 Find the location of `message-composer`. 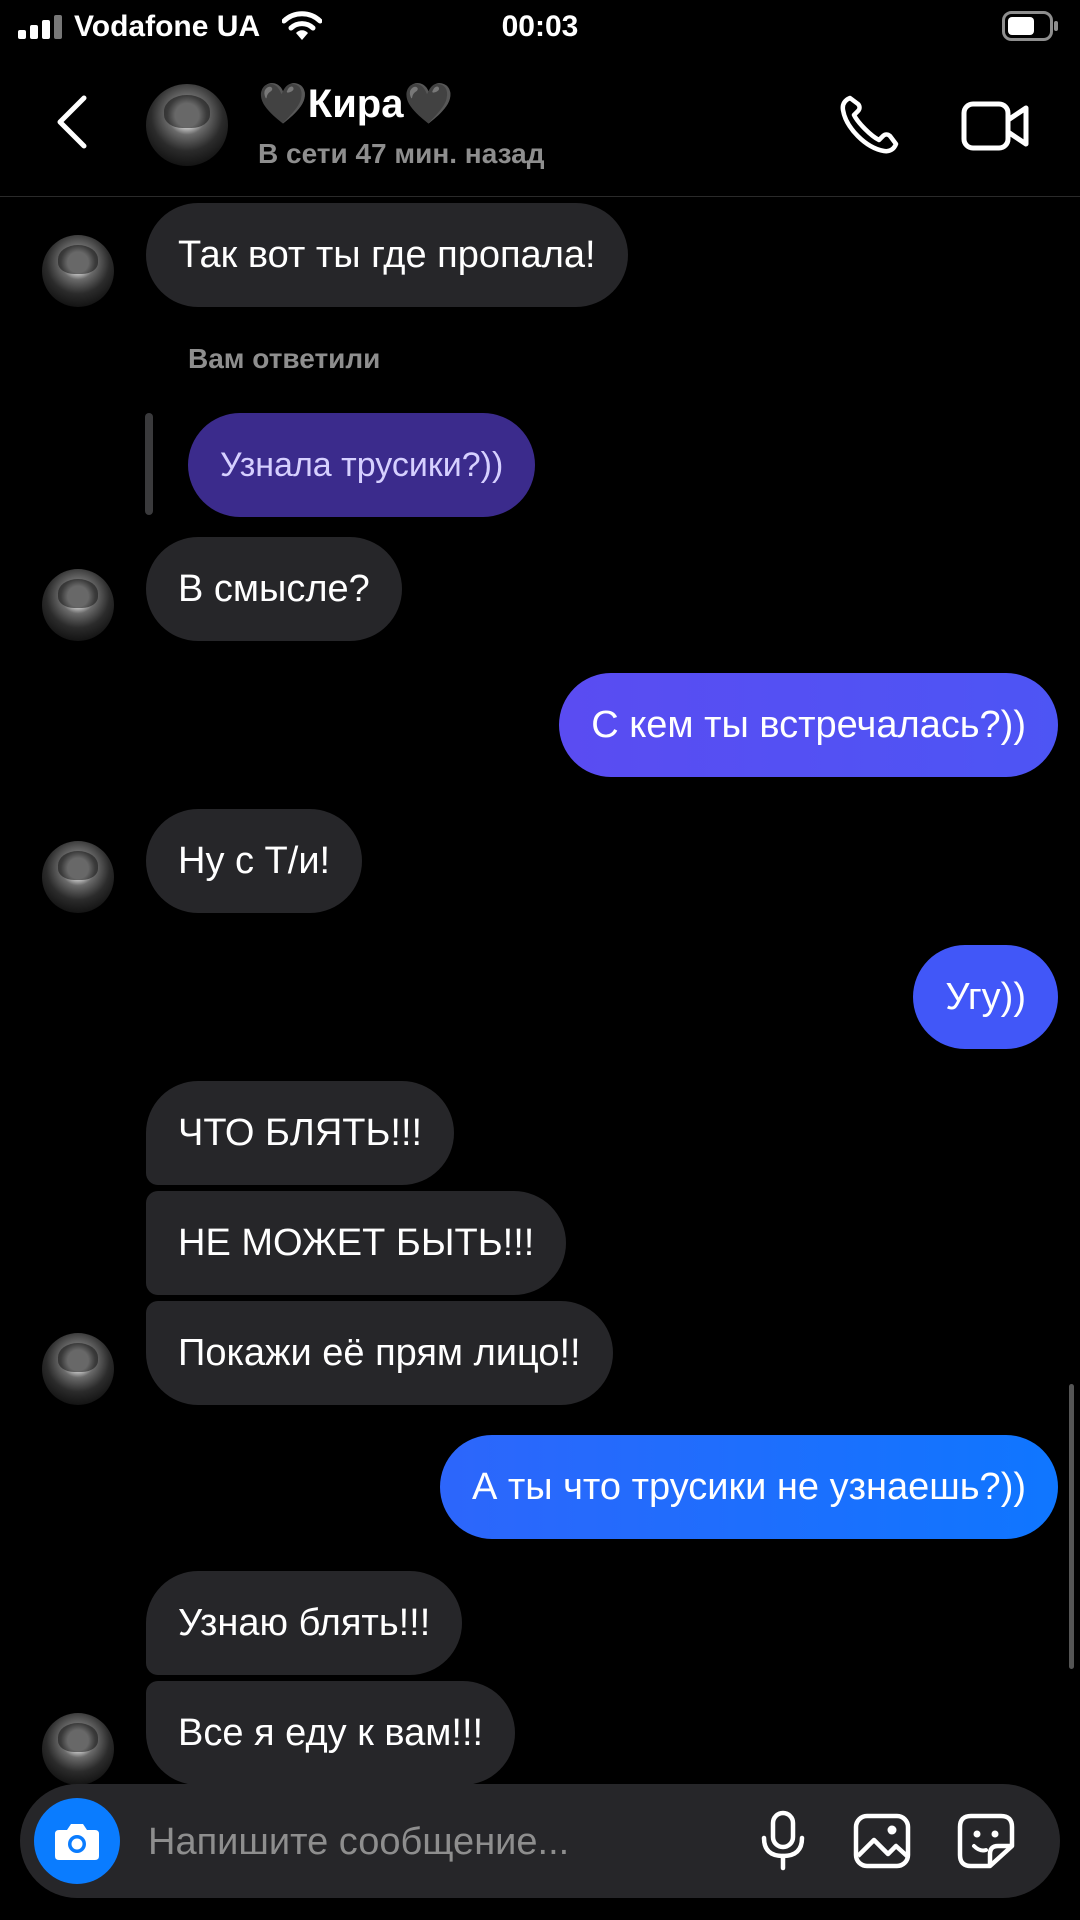

message-composer is located at coordinates (540, 1841).